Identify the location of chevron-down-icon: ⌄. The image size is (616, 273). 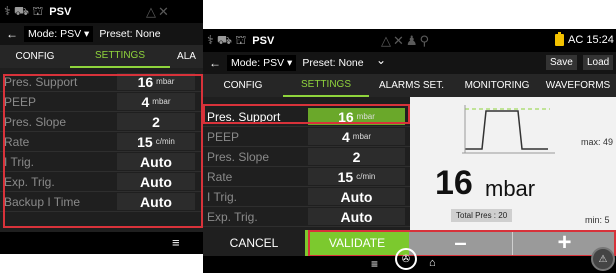
(381, 60).